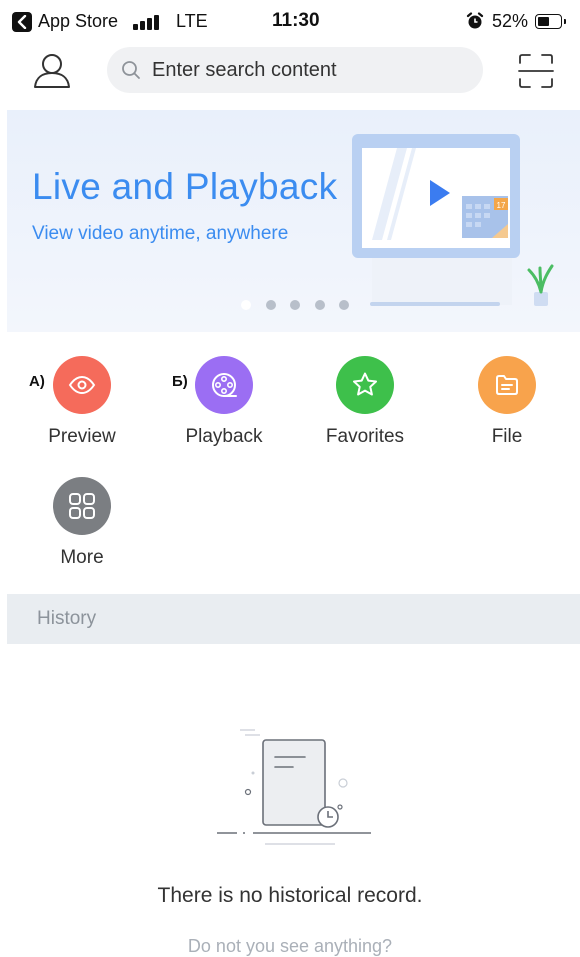  What do you see at coordinates (365, 436) in the screenshot?
I see `grid-label: Favorites` at bounding box center [365, 436].